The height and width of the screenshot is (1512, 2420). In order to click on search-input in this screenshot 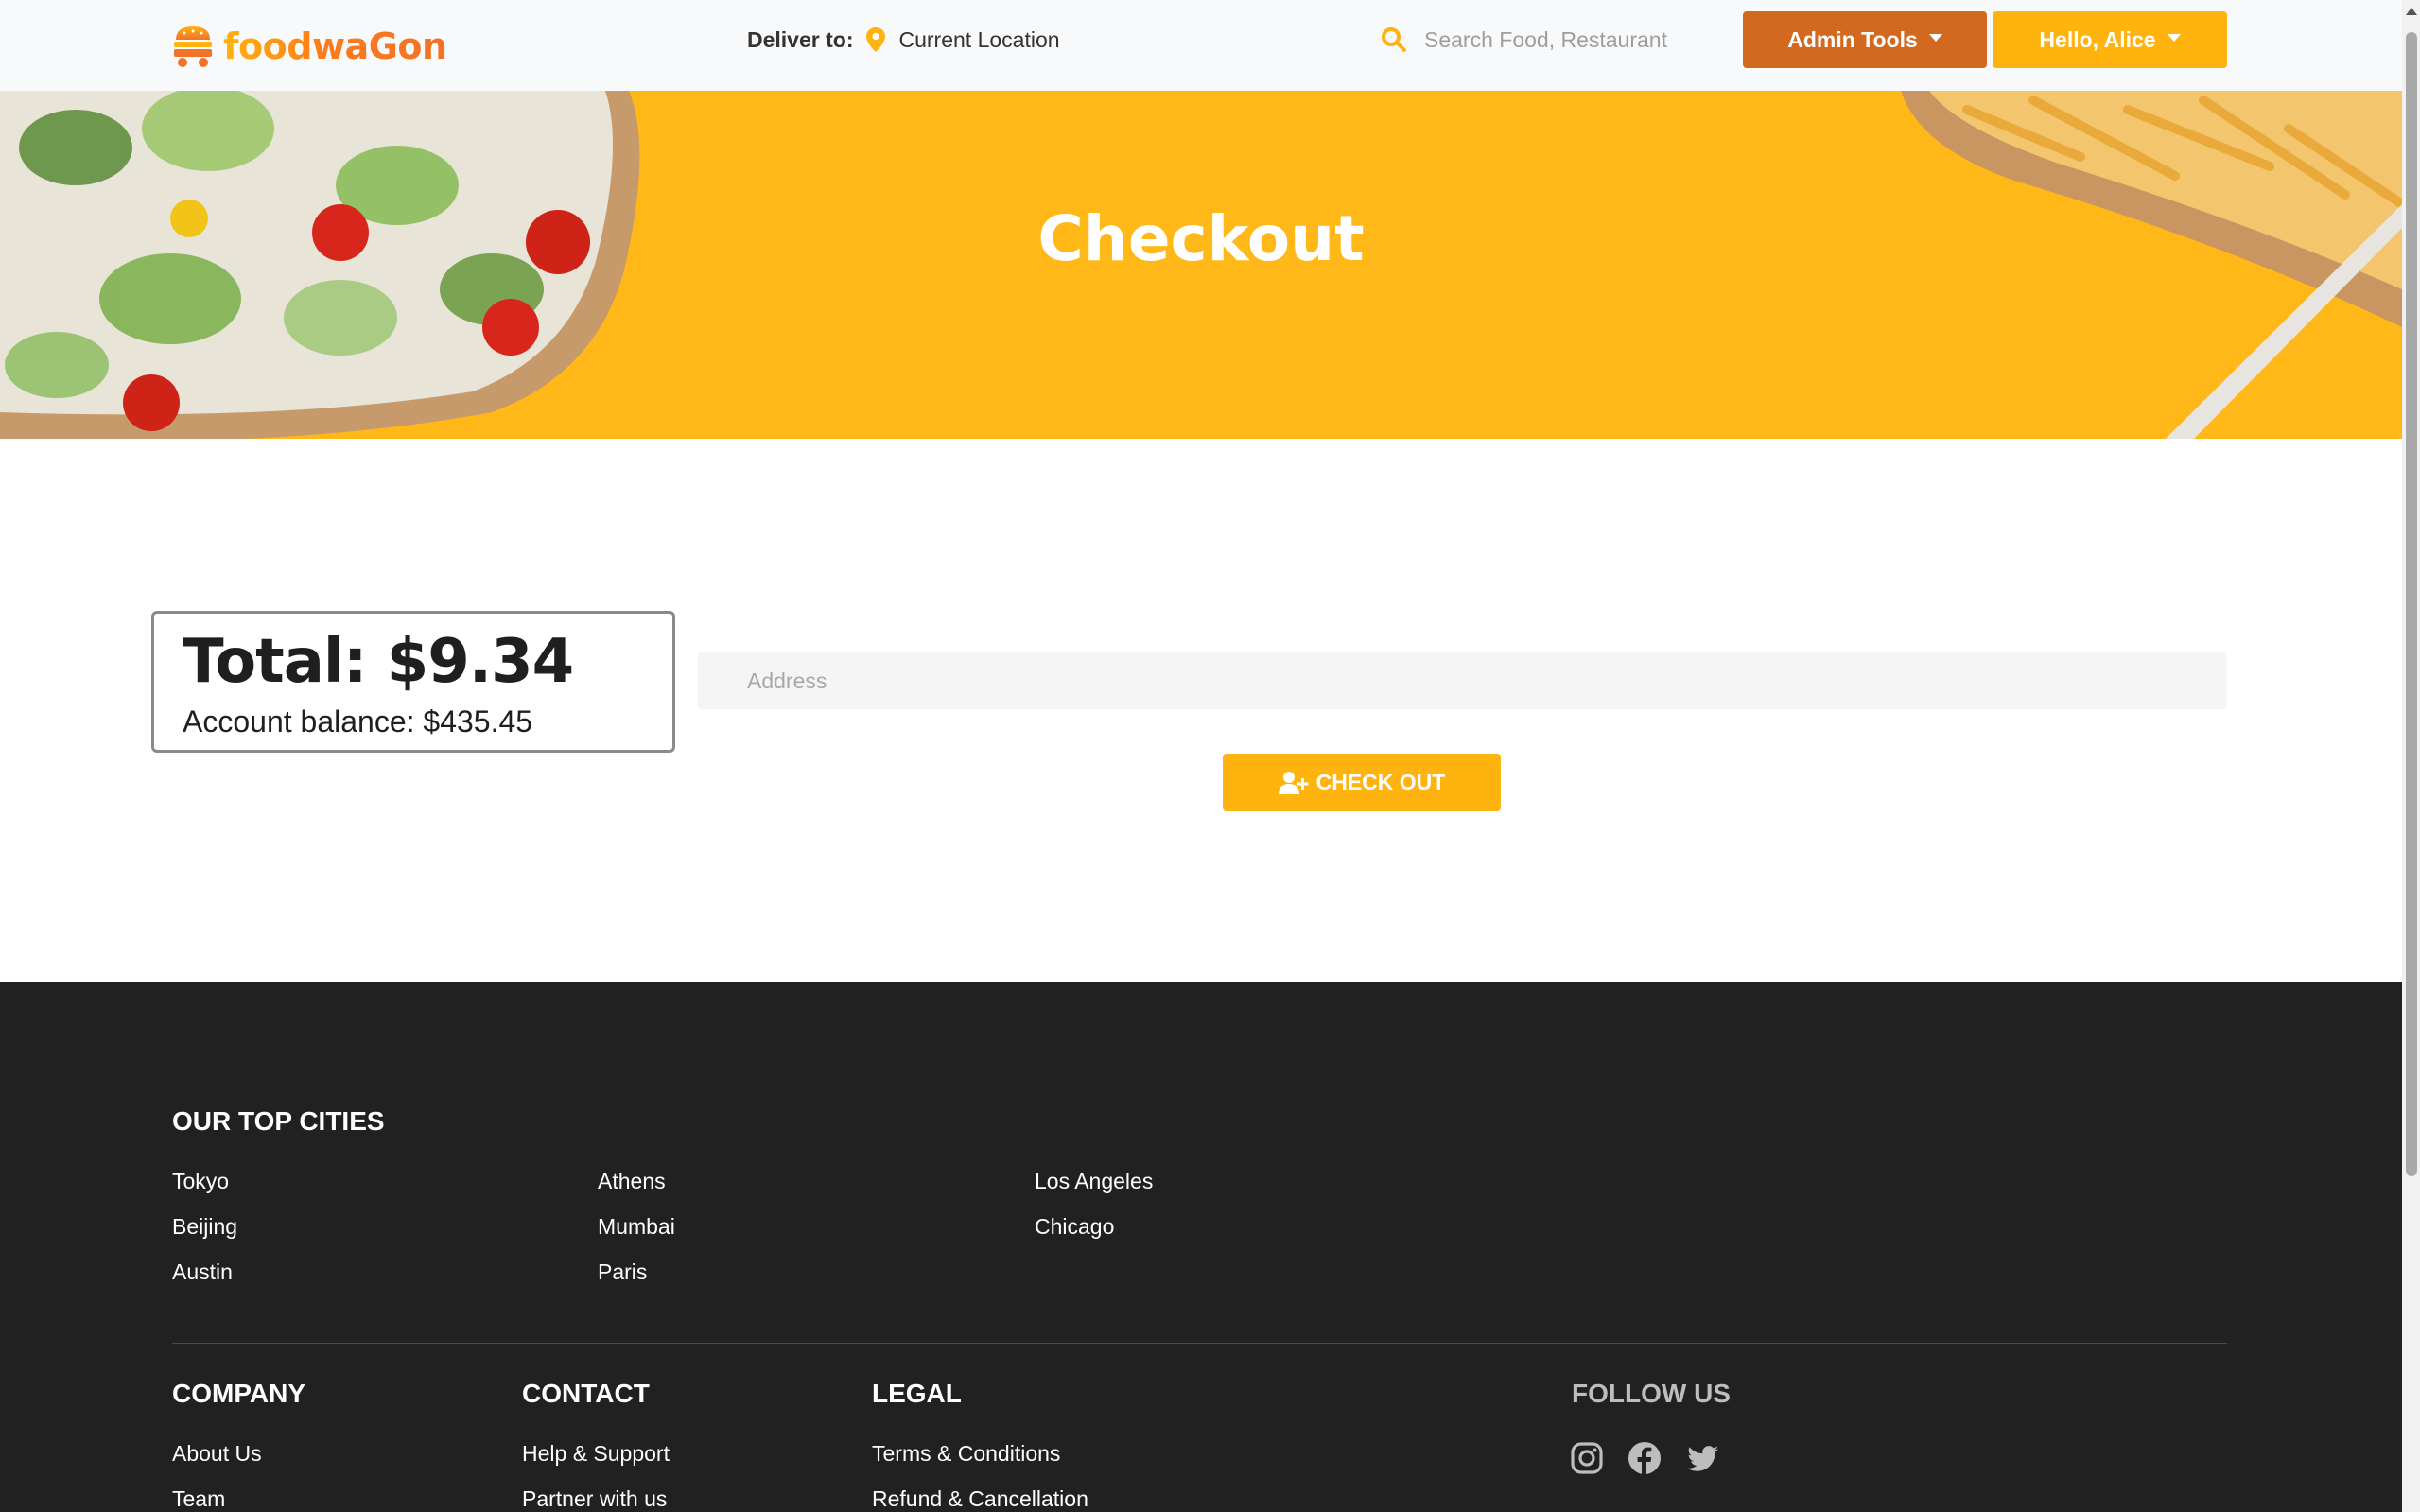, I will do `click(1576, 39)`.